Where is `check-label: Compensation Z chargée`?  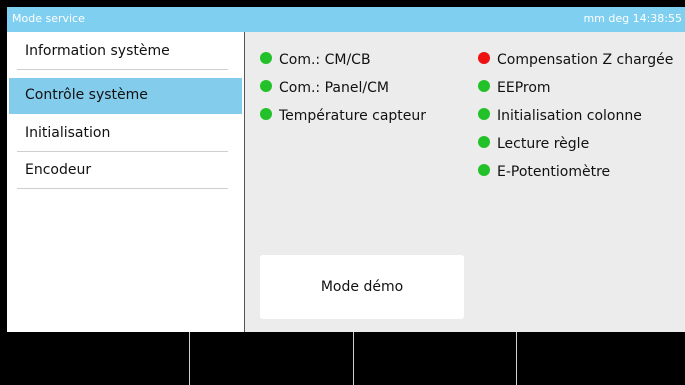 check-label: Compensation Z chargée is located at coordinates (585, 60).